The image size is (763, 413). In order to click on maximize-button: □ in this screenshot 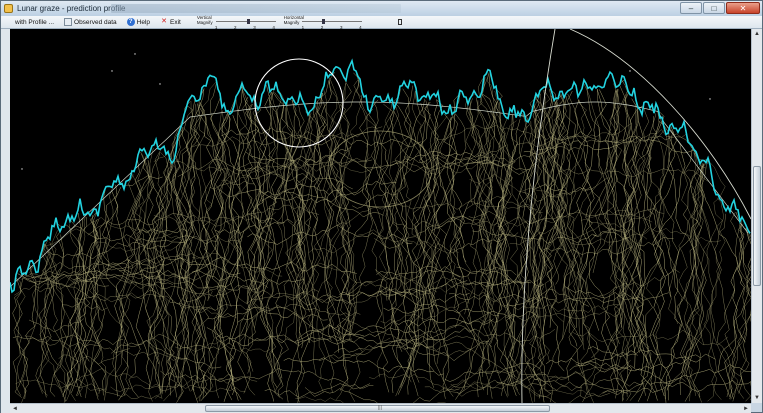, I will do `click(714, 8)`.